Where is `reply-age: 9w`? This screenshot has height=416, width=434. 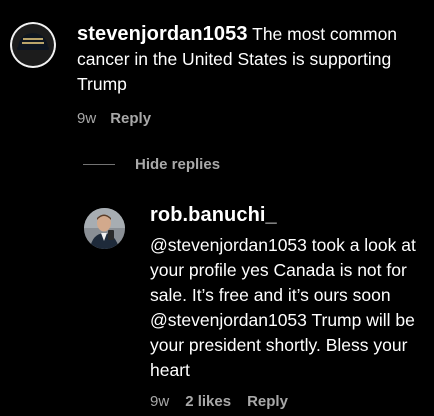 reply-age: 9w is located at coordinates (160, 401).